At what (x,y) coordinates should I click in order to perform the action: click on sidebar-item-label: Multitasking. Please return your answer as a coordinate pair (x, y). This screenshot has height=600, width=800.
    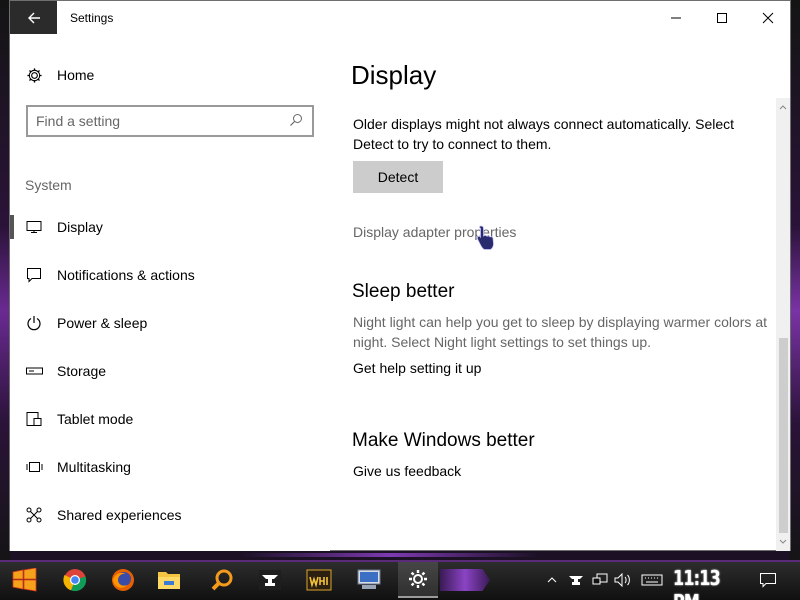
    Looking at the image, I should click on (94, 467).